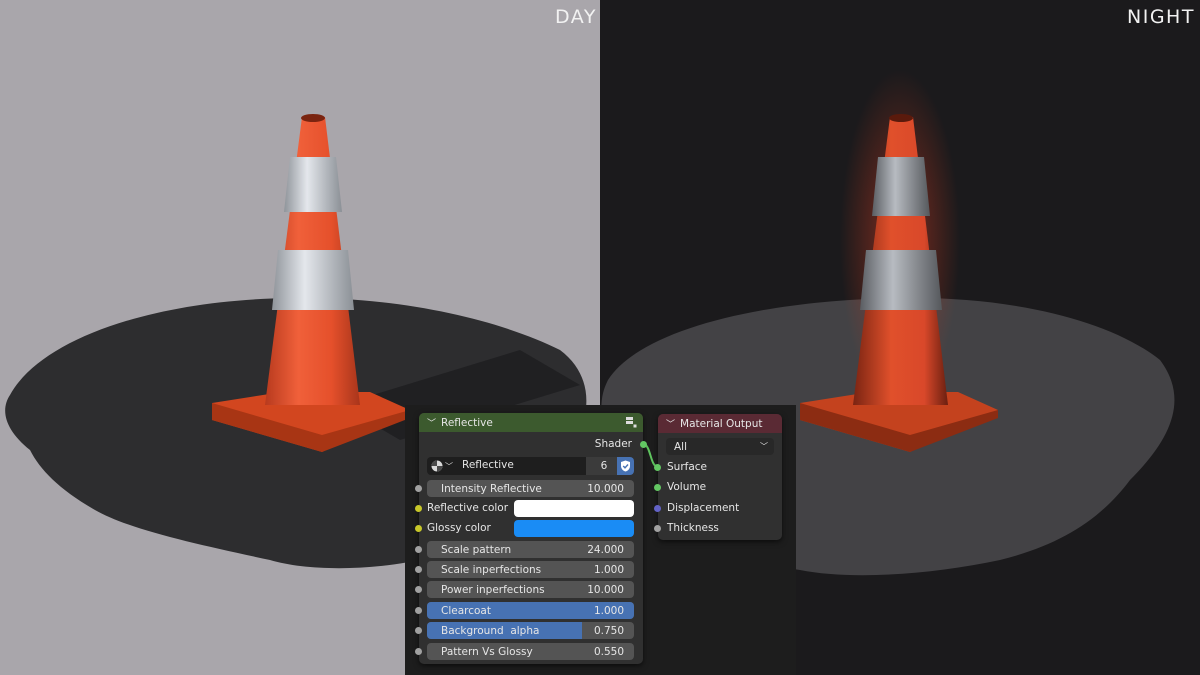  What do you see at coordinates (1161, 17) in the screenshot?
I see `night-label: NIGHT` at bounding box center [1161, 17].